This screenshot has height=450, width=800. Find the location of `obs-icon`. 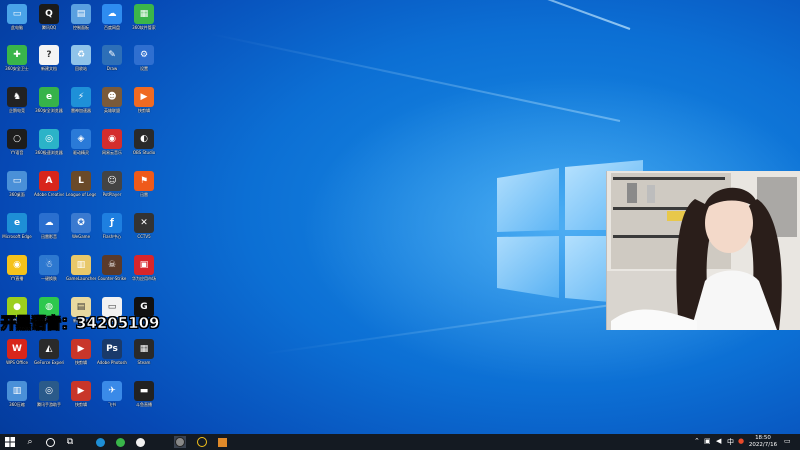

obs-icon is located at coordinates (180, 442).